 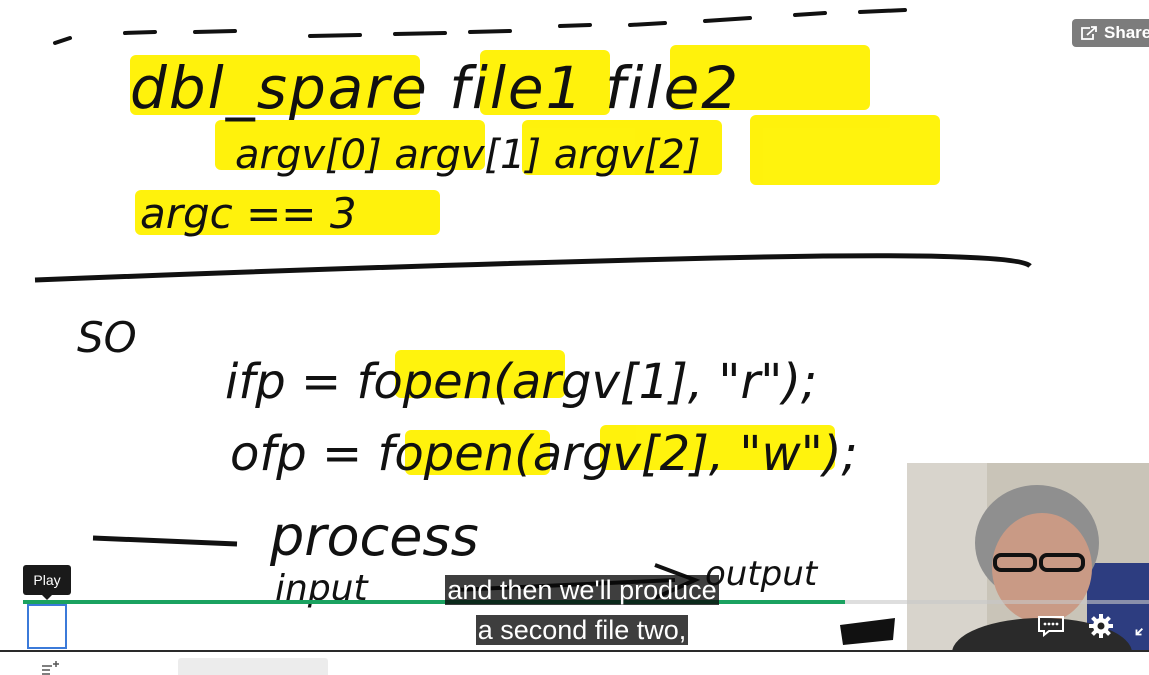 I want to click on board-line-1: dbl_spare file1 file2, so click(x=435, y=88).